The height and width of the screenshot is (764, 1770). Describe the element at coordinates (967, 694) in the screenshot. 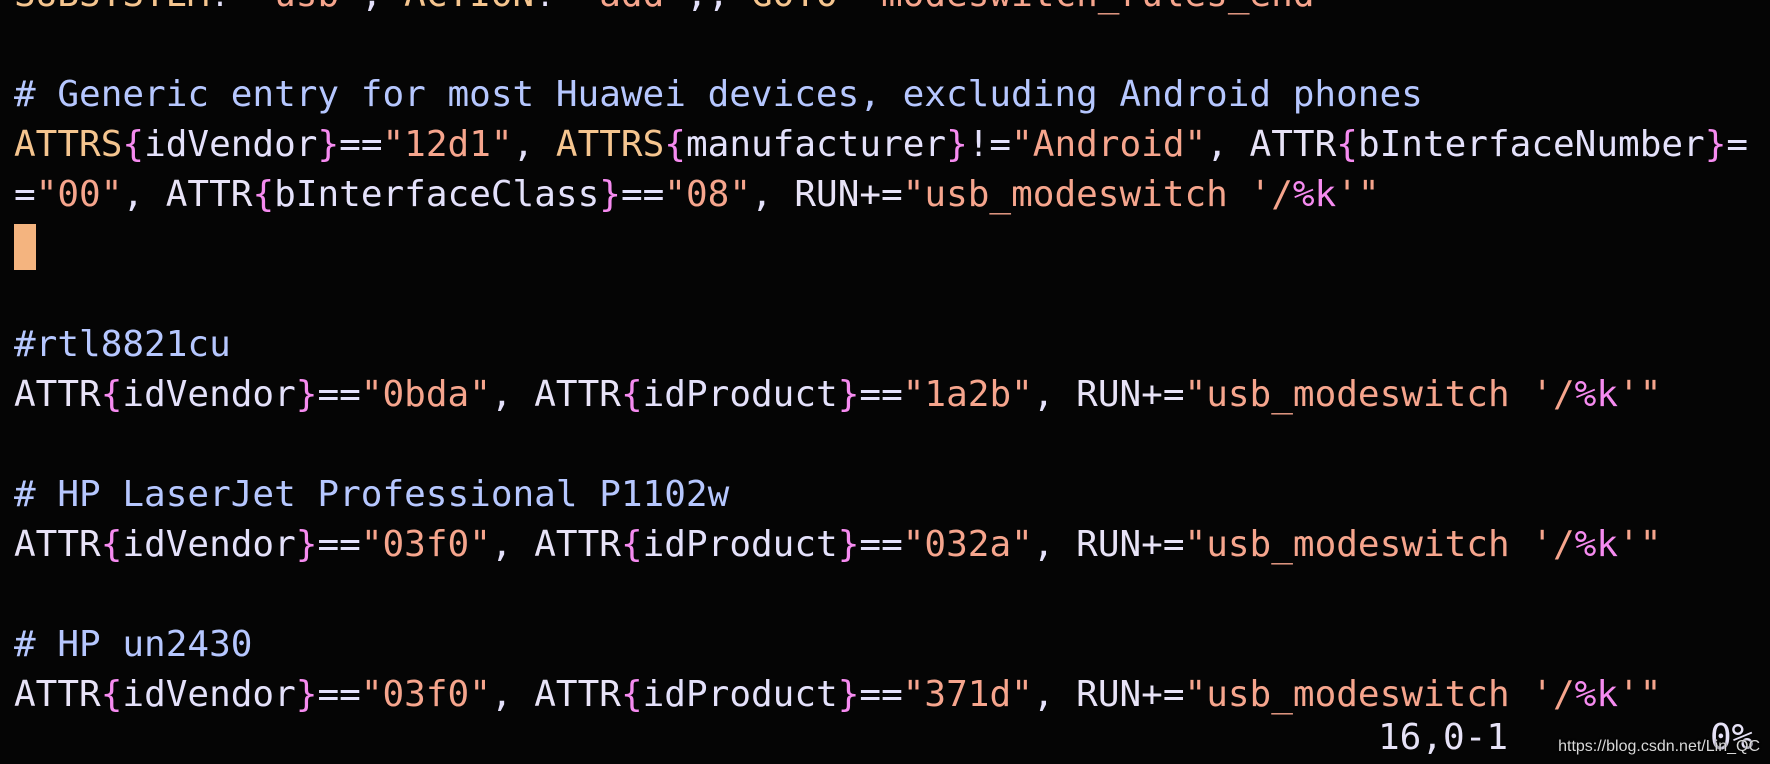

I see `token-str: "371d"` at that location.